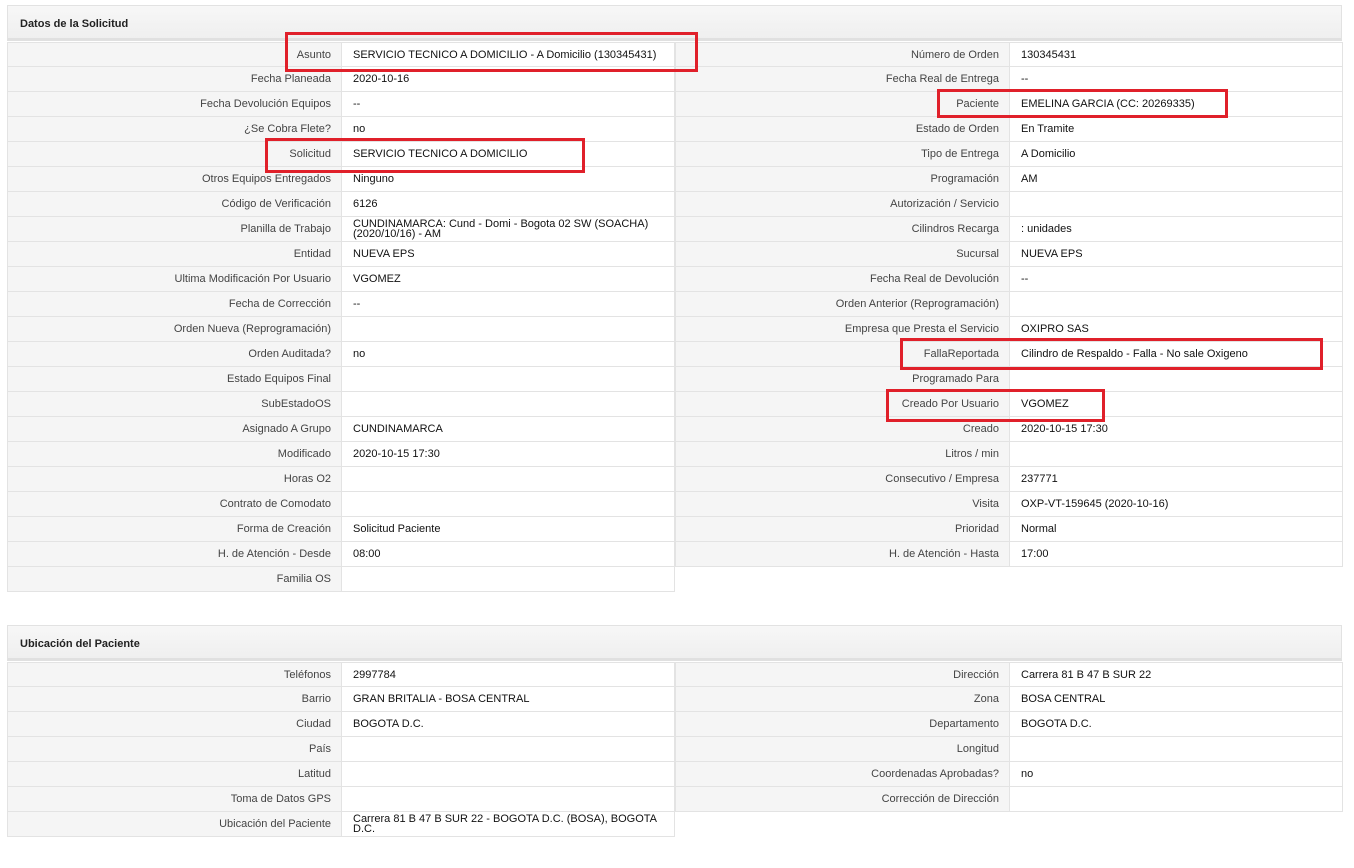 Image resolution: width=1354 pixels, height=868 pixels. I want to click on field-row-pais: País, so click(341, 749).